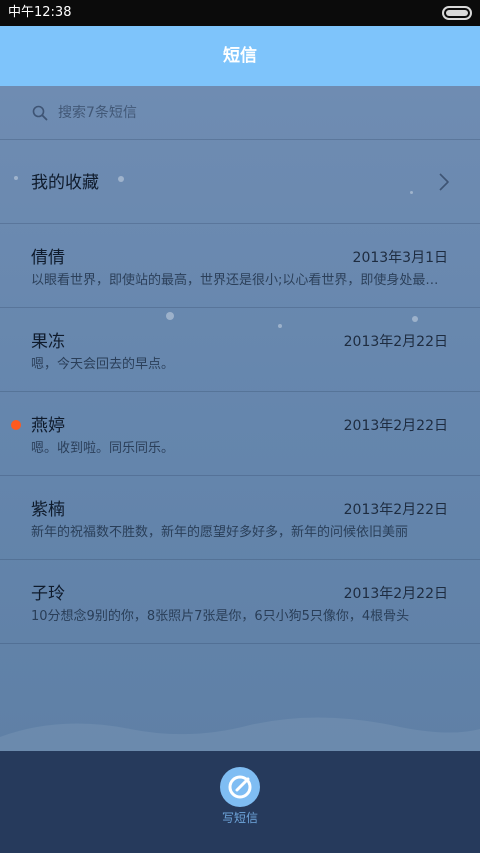 This screenshot has width=480, height=853. I want to click on unread-indicator, so click(16, 425).